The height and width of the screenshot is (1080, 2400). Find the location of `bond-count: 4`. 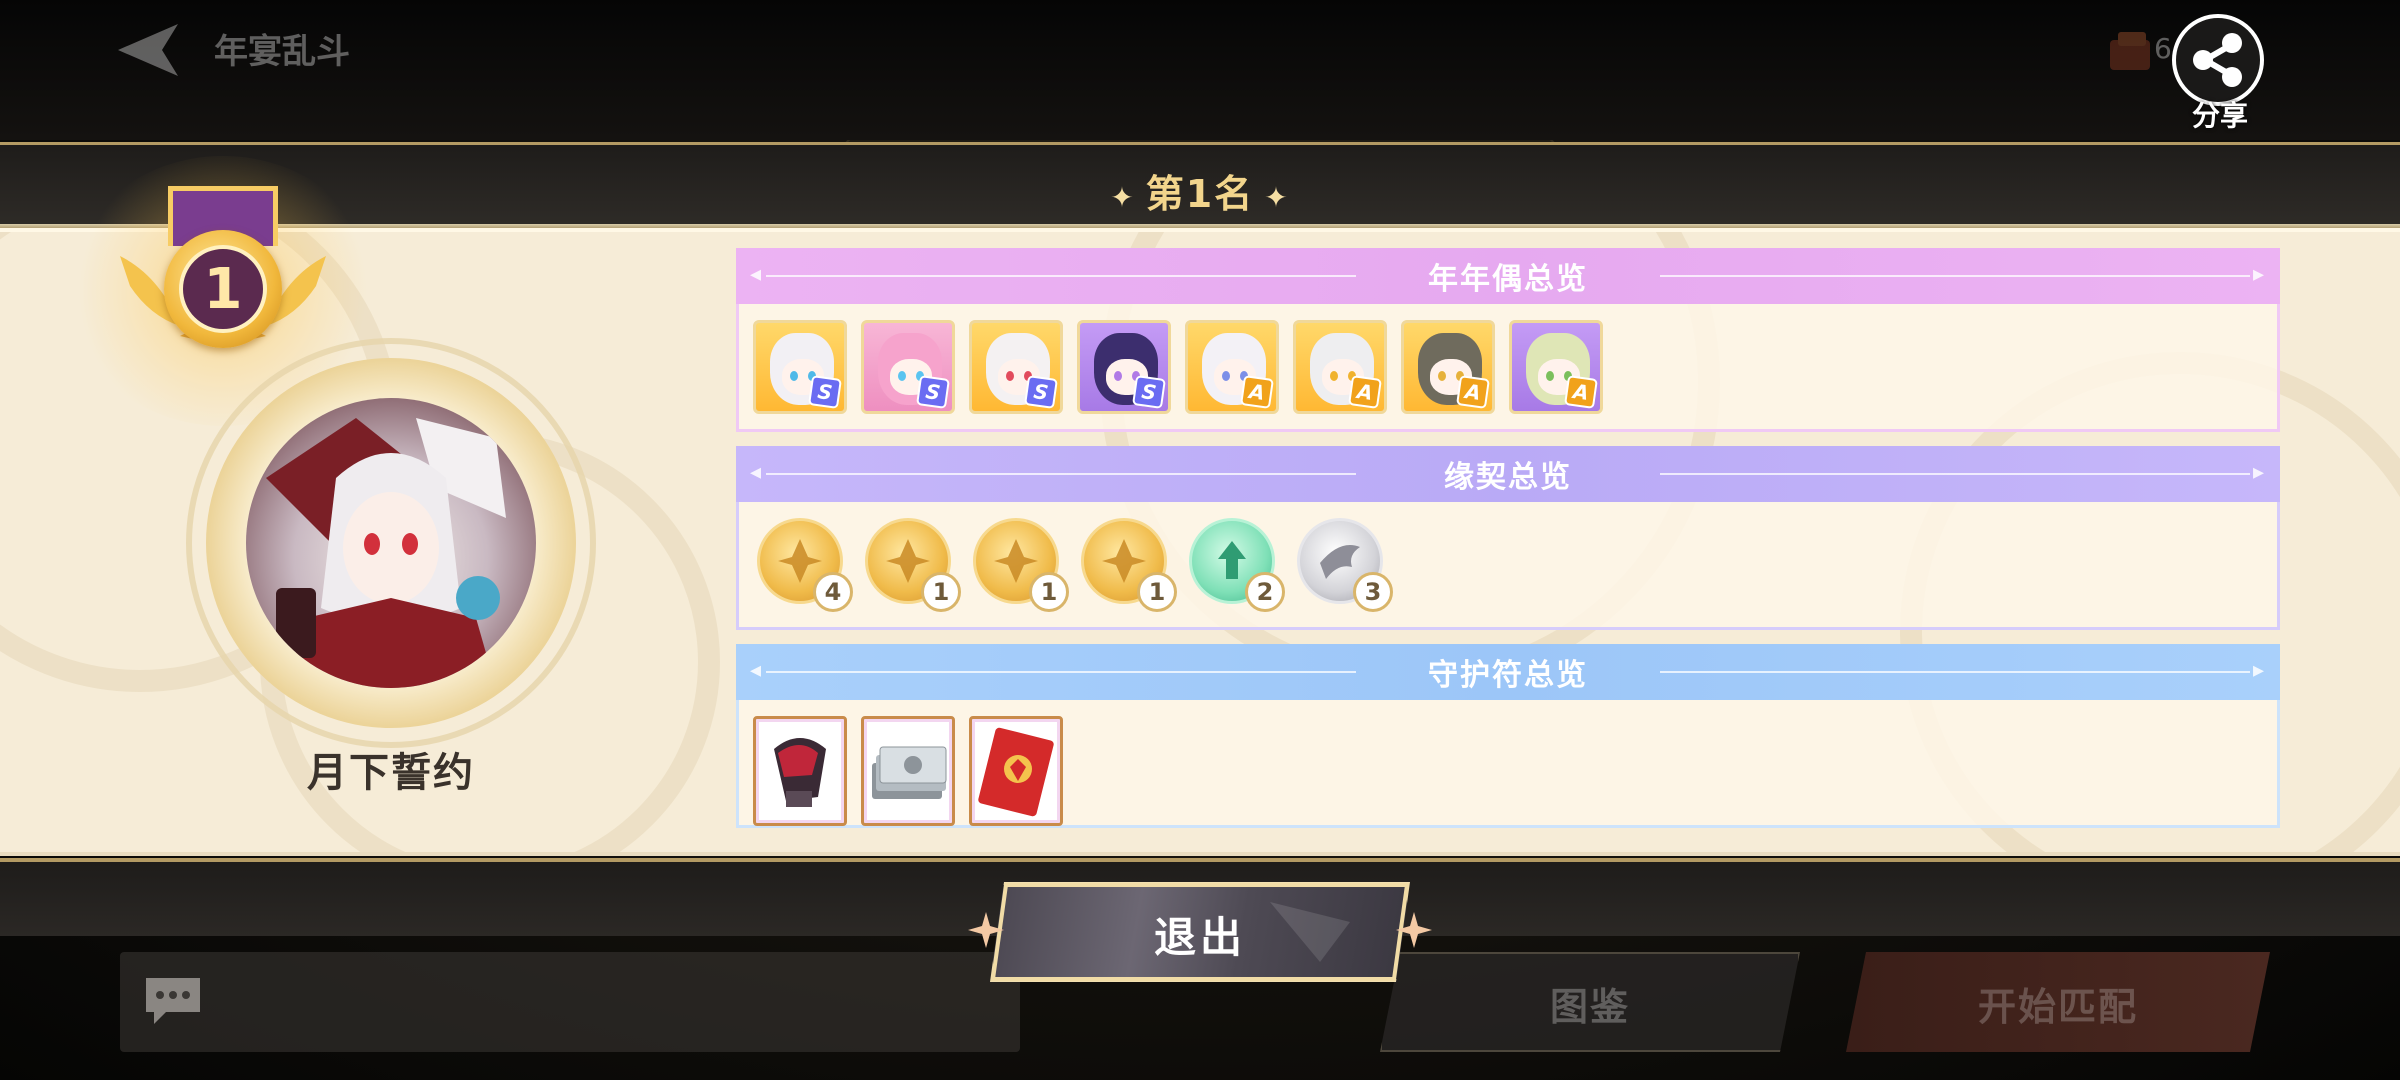

bond-count: 4 is located at coordinates (833, 592).